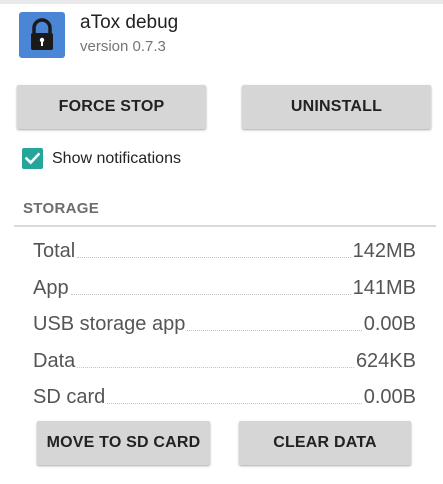 This screenshot has width=443, height=484. What do you see at coordinates (325, 443) in the screenshot?
I see `clear-data-button: CLEAR DATA` at bounding box center [325, 443].